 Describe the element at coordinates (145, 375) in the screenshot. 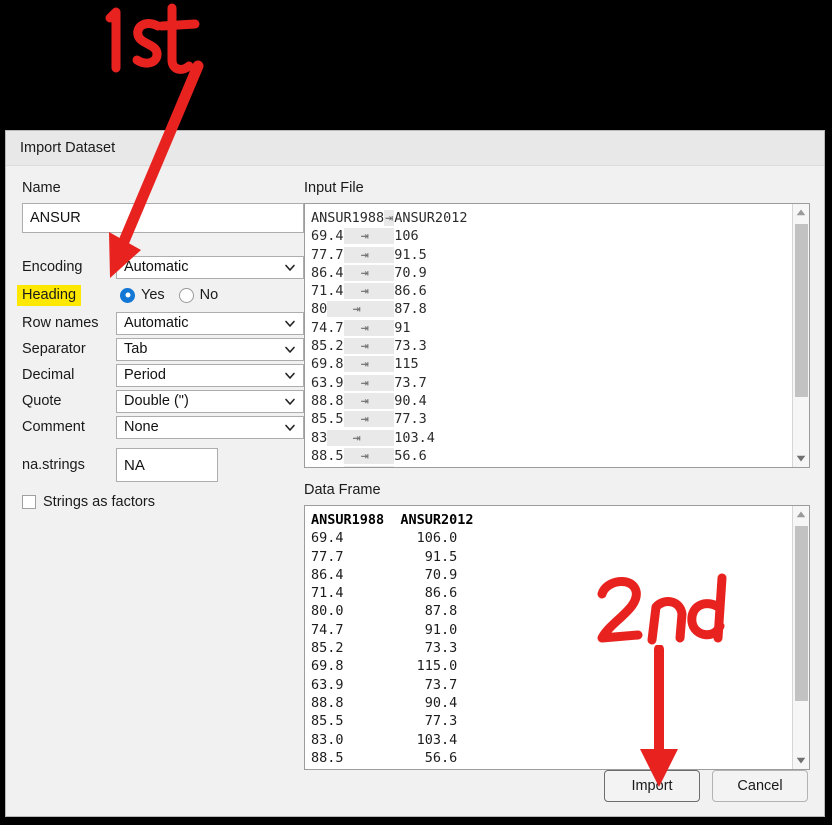

I see `decimal-value: Period` at that location.